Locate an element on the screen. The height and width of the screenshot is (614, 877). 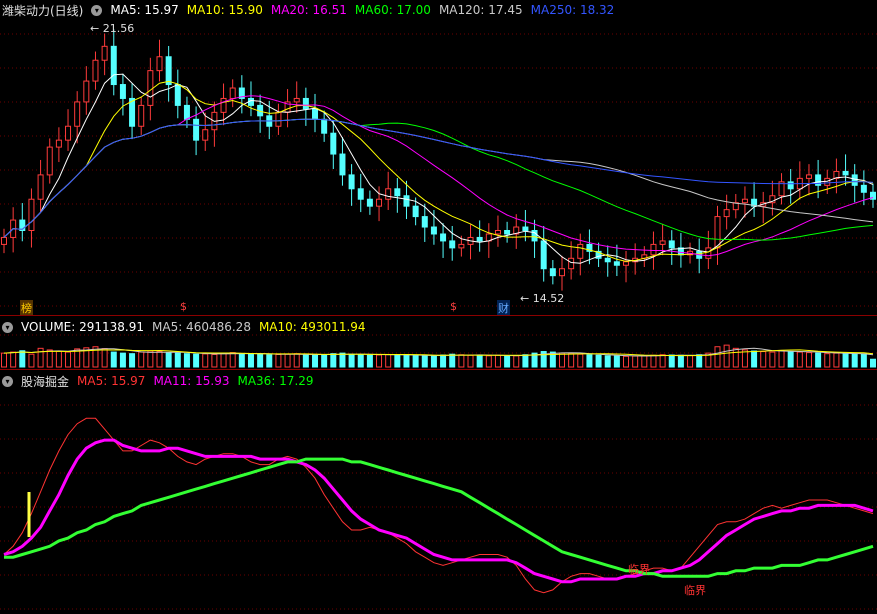
volume-legend-item-0: VOLUME: 291138.91 is located at coordinates (82, 327).